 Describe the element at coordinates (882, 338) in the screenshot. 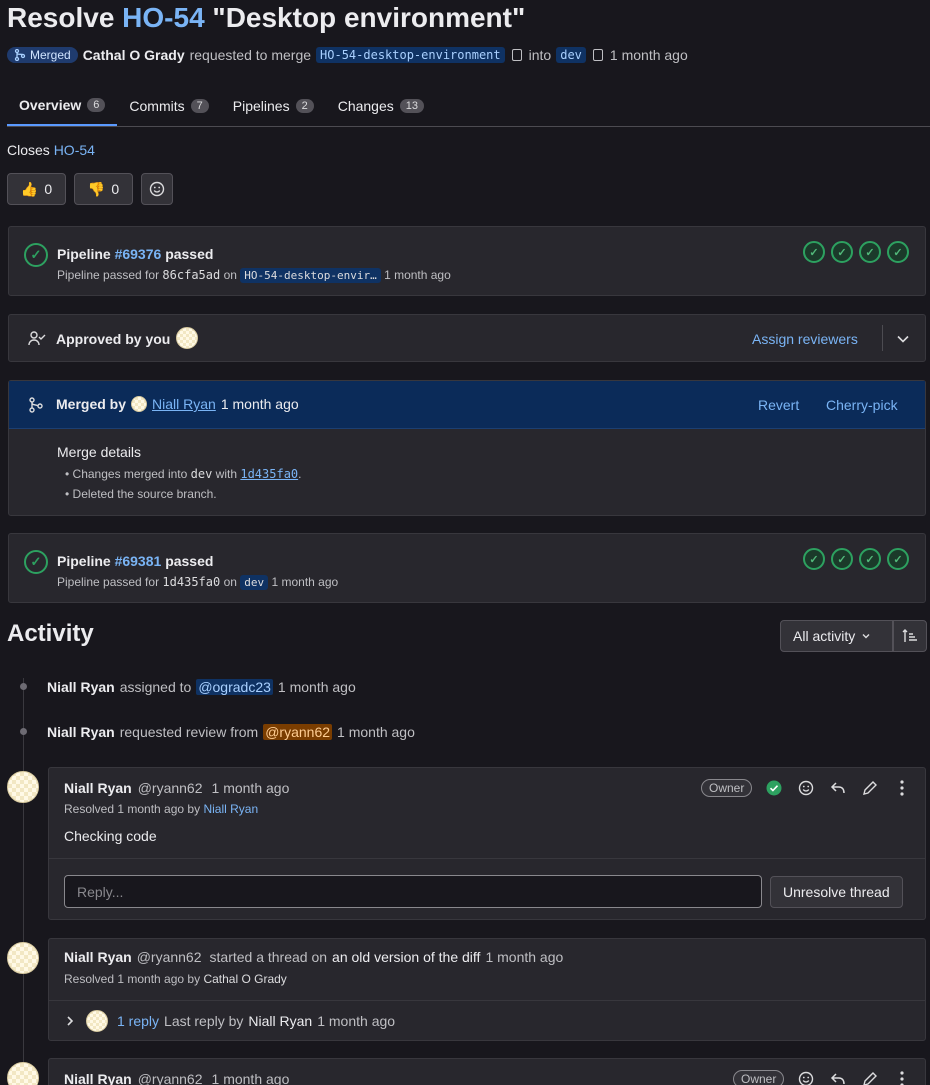

I see `divider` at that location.